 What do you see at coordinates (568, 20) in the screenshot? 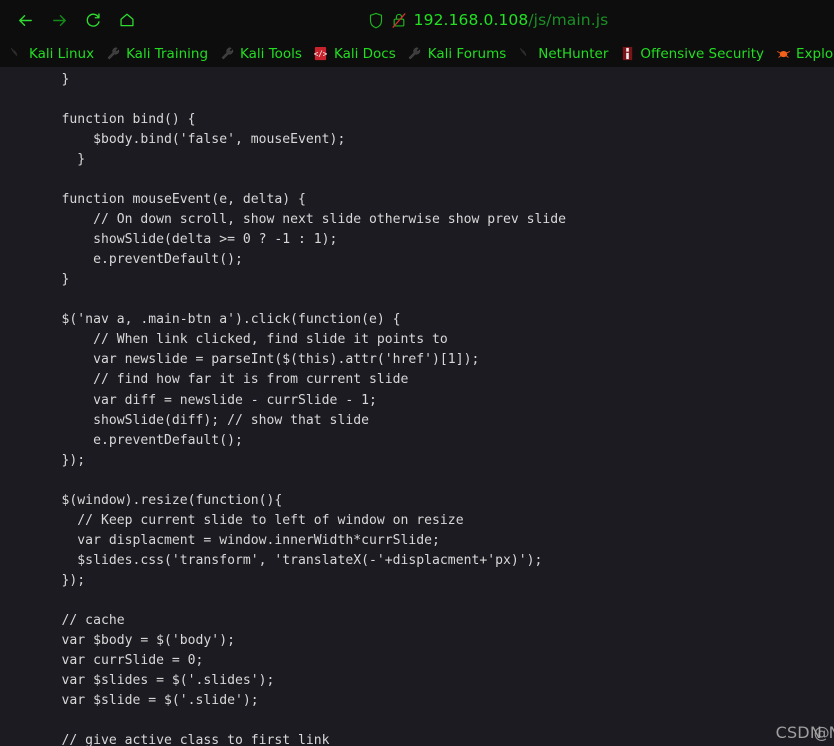
I see `url-path: /js/main.js` at bounding box center [568, 20].